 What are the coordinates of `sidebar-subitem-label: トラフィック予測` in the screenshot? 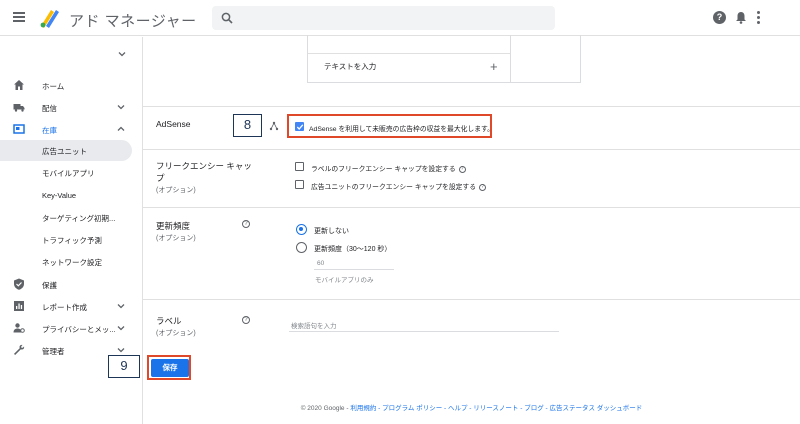 It's located at (72, 240).